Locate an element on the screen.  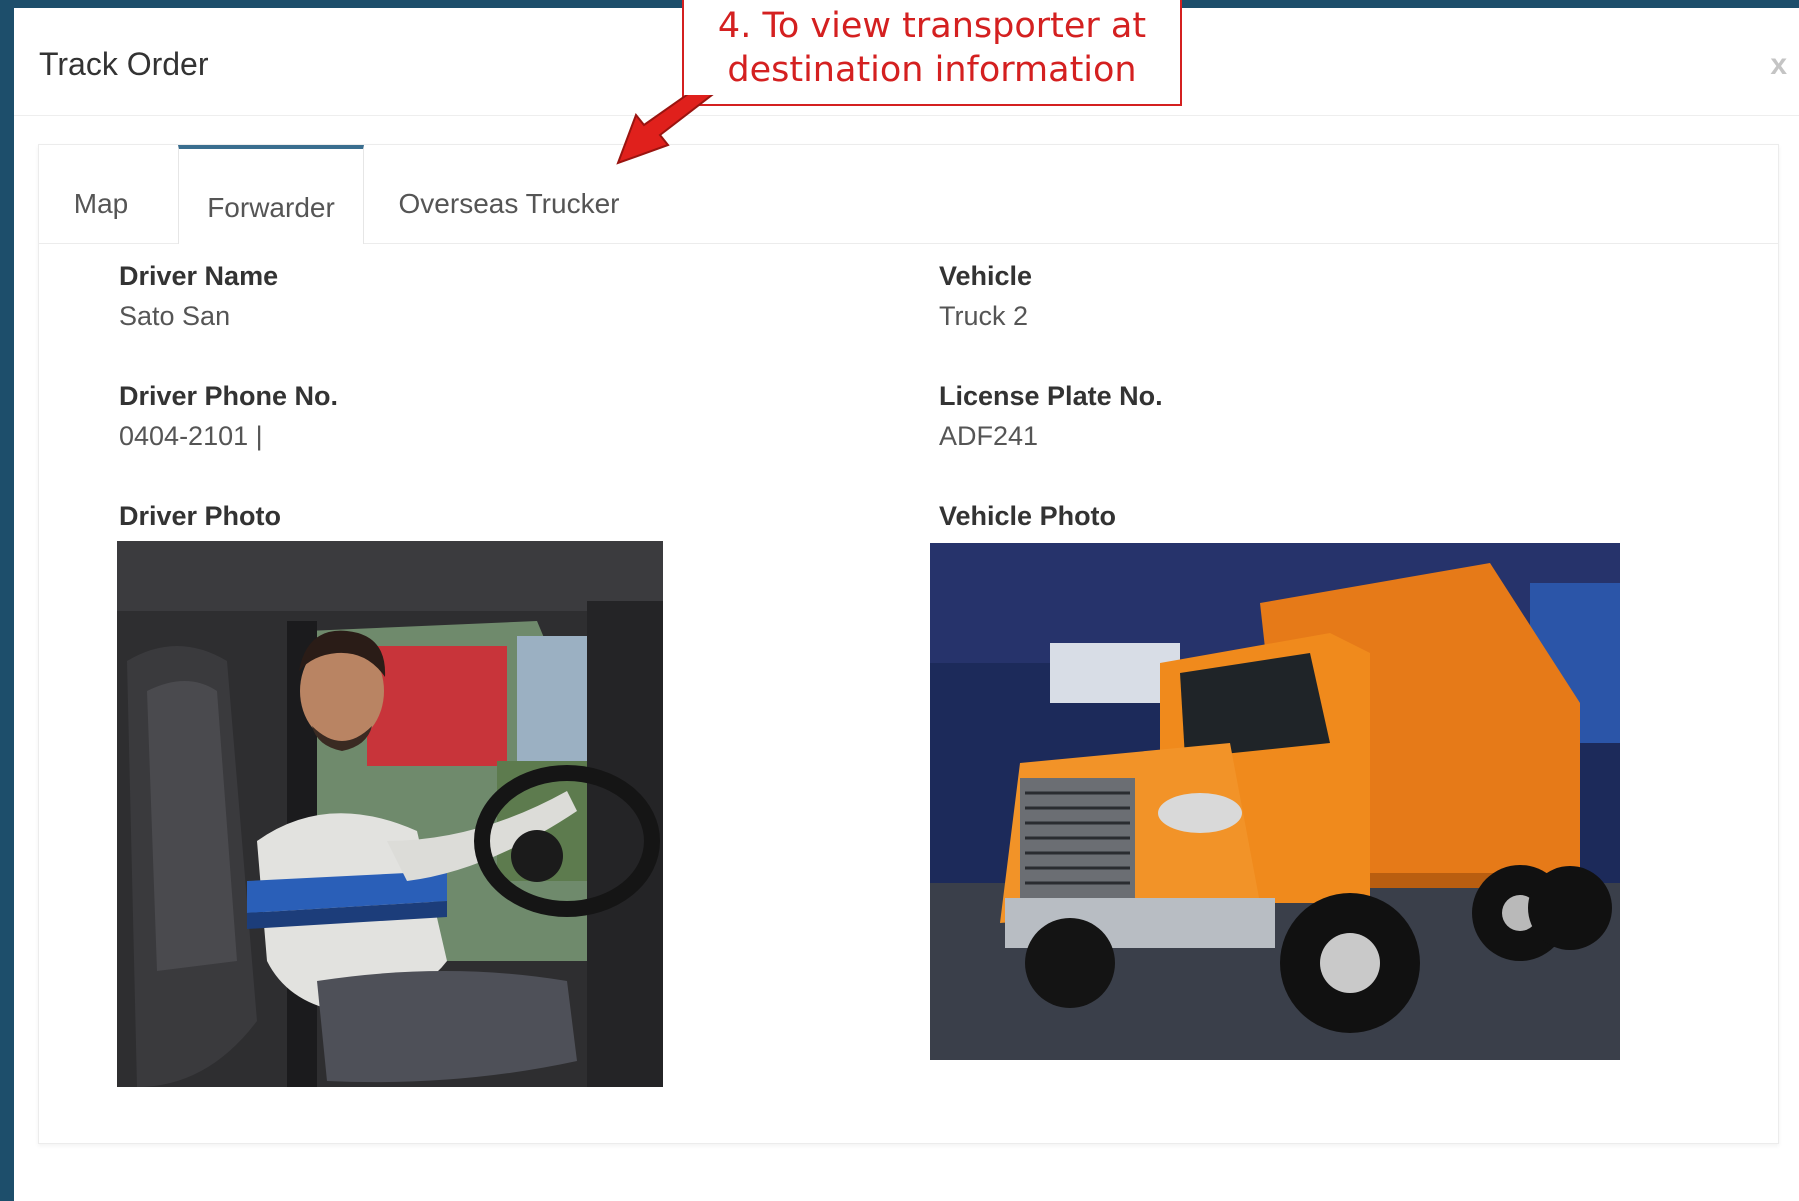
vehicle-value: Truck 2 is located at coordinates (984, 316).